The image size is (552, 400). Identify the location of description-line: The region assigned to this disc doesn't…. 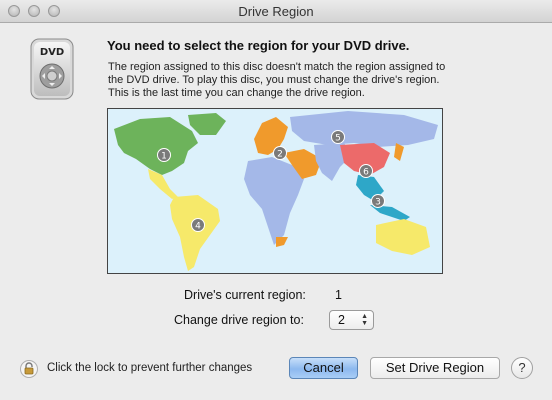
(277, 67).